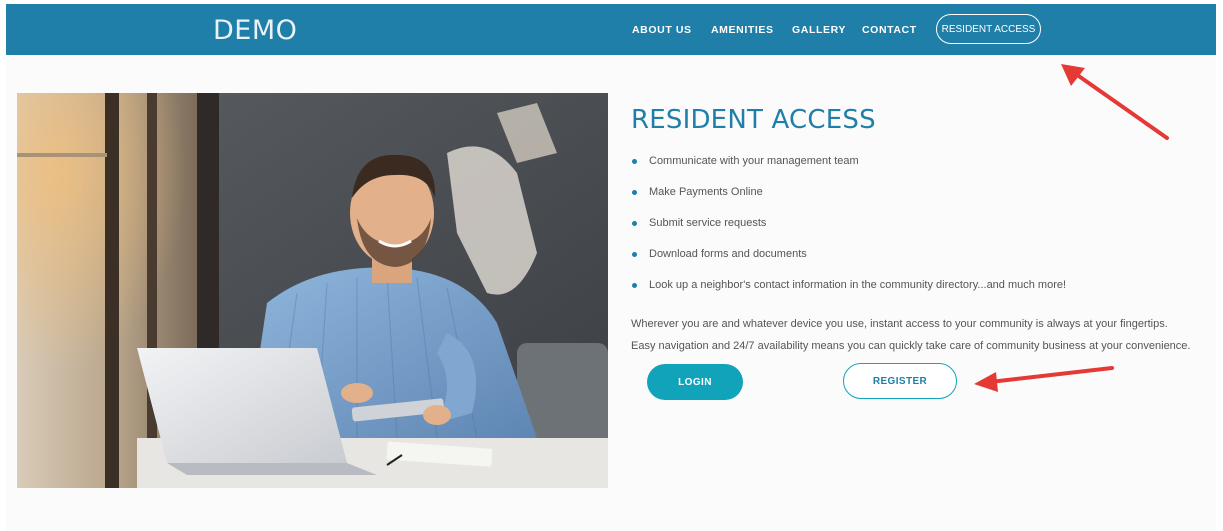  What do you see at coordinates (819, 30) in the screenshot?
I see `nav-gallery: GALLERY` at bounding box center [819, 30].